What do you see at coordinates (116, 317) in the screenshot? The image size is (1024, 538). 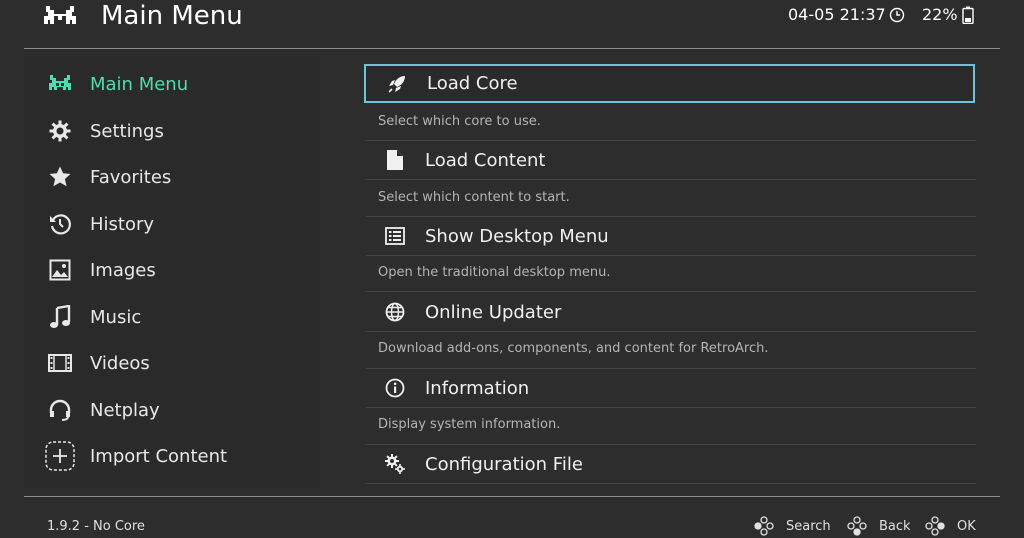 I see `sidebar-item-label: Music` at bounding box center [116, 317].